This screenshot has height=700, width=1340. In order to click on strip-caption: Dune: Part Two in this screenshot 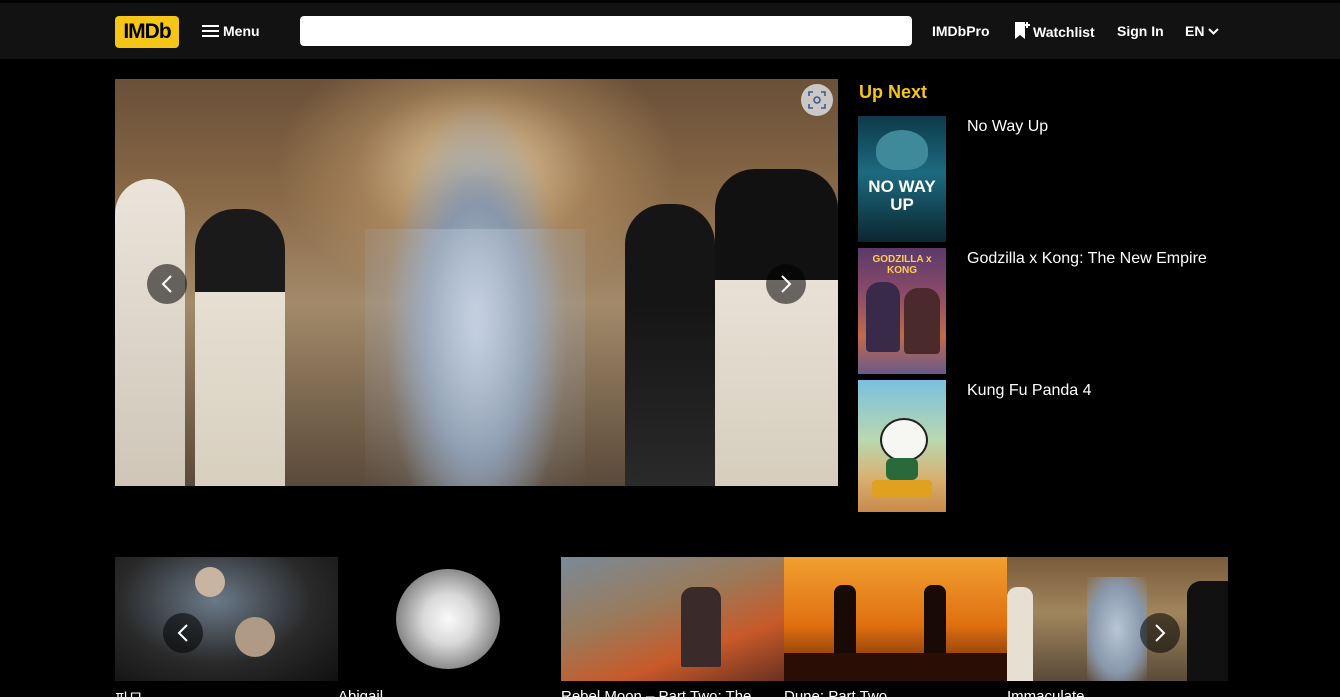, I will do `click(891, 692)`.